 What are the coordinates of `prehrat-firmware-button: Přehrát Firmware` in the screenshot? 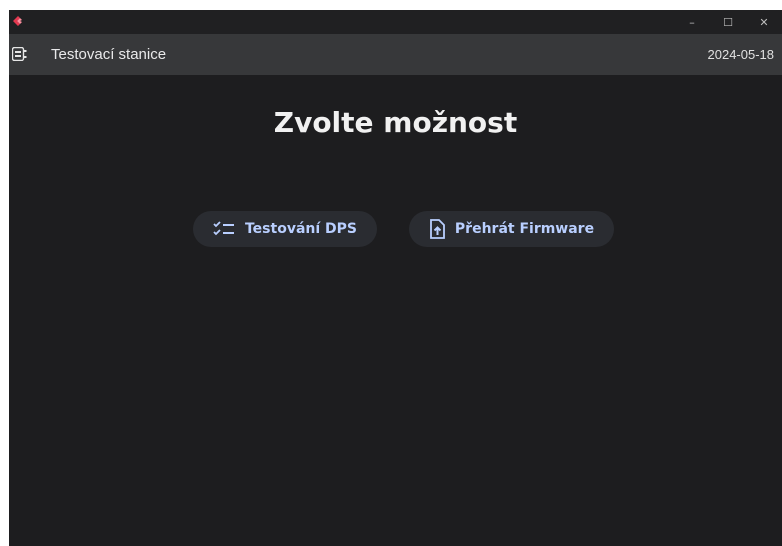 It's located at (511, 229).